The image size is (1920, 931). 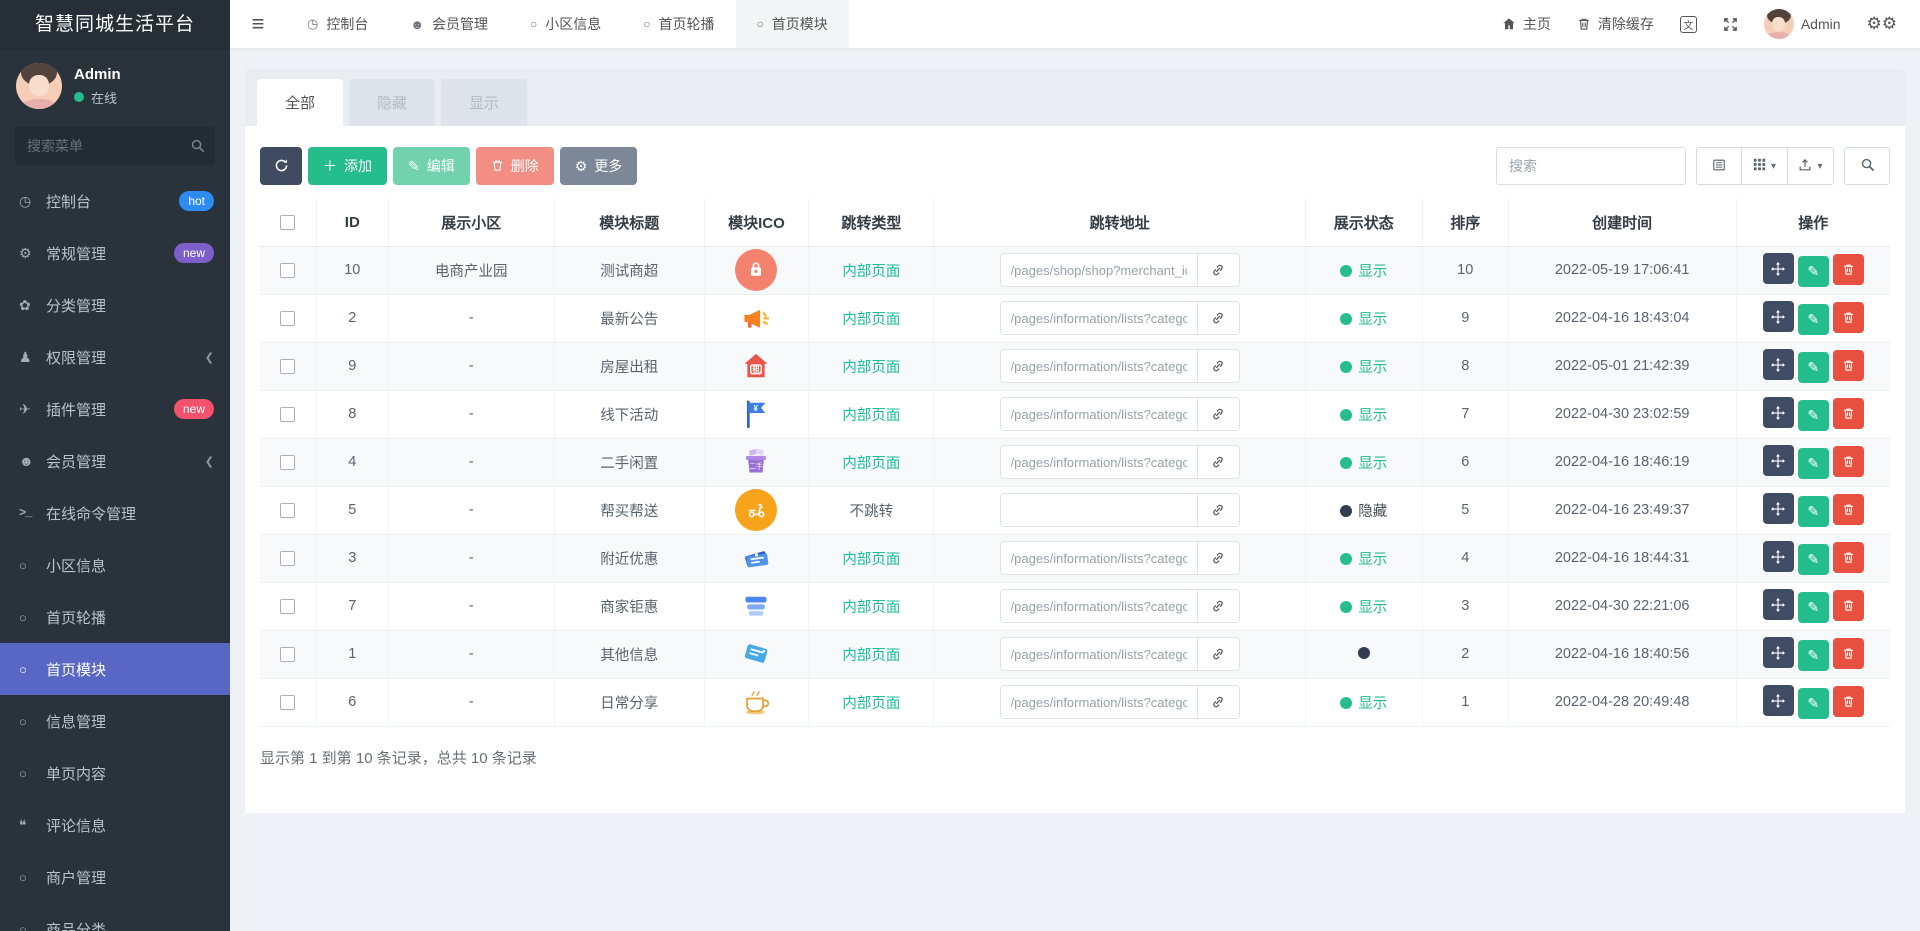 I want to click on add-button: ＋ 添加, so click(x=347, y=166).